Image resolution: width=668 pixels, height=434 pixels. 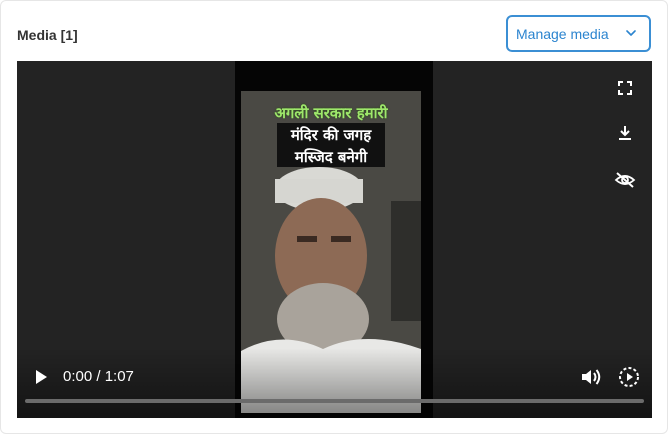 What do you see at coordinates (334, 401) in the screenshot?
I see `progress-bar` at bounding box center [334, 401].